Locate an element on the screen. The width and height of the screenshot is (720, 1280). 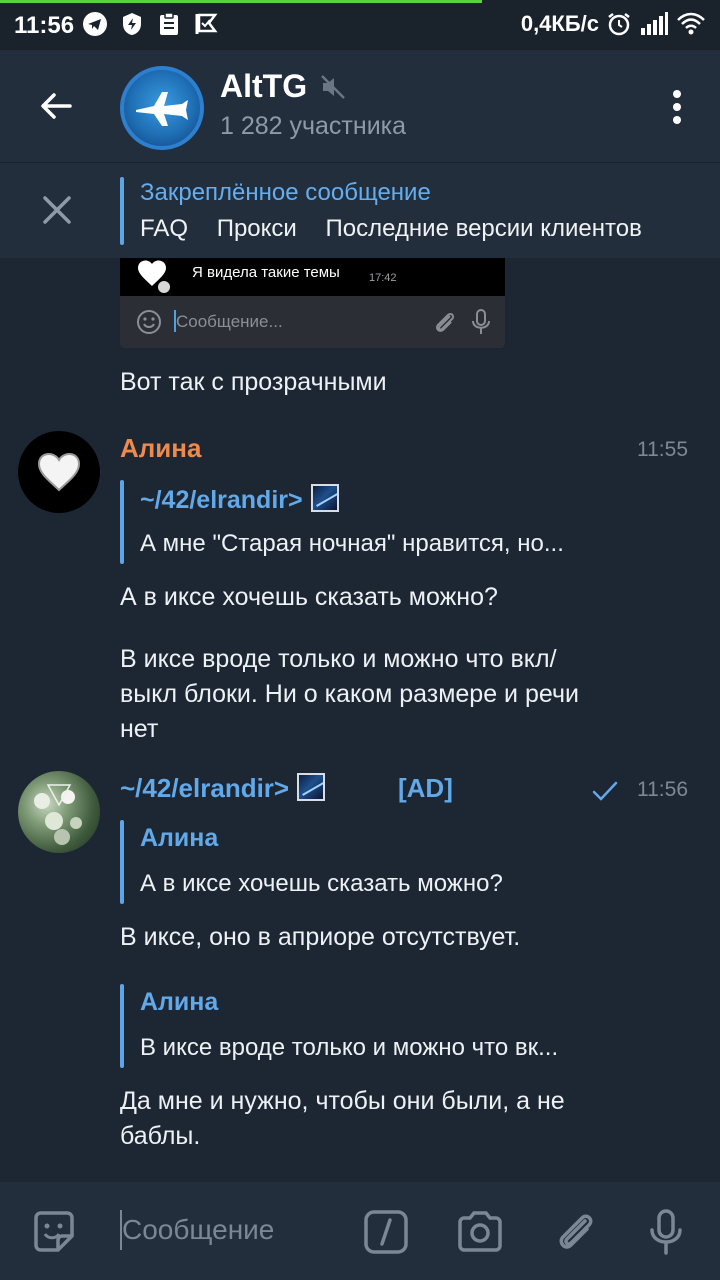
camera-button is located at coordinates (480, 1232).